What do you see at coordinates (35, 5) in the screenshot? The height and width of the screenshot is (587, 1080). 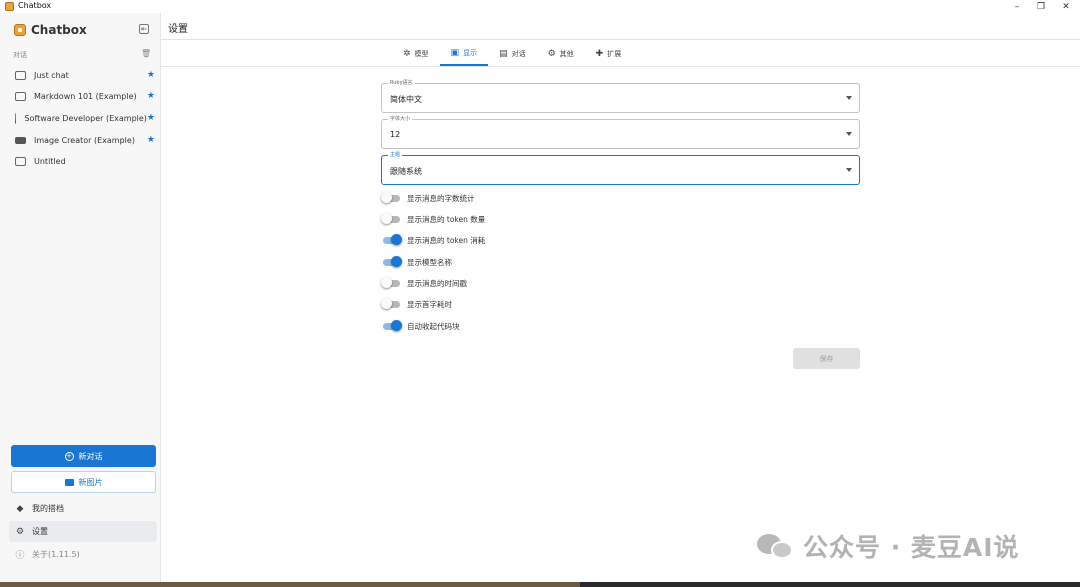 I see `window-title: Chatbox` at bounding box center [35, 5].